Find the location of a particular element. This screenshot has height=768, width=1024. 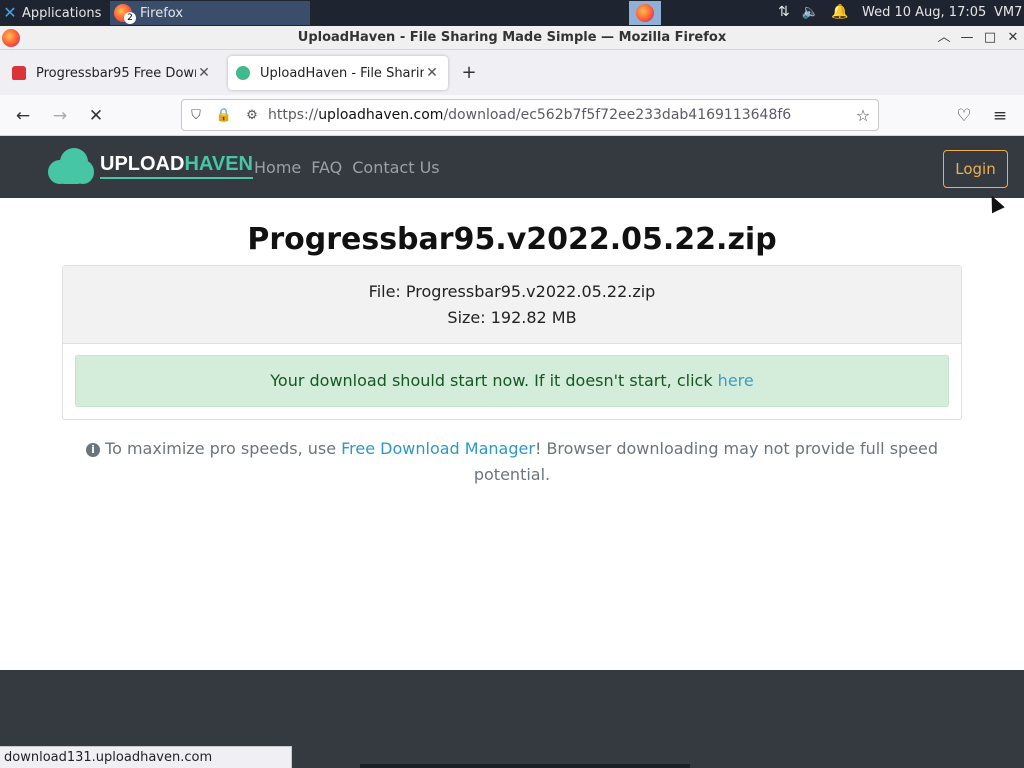

hamburger-menu-icon: ≡ is located at coordinates (1000, 116).